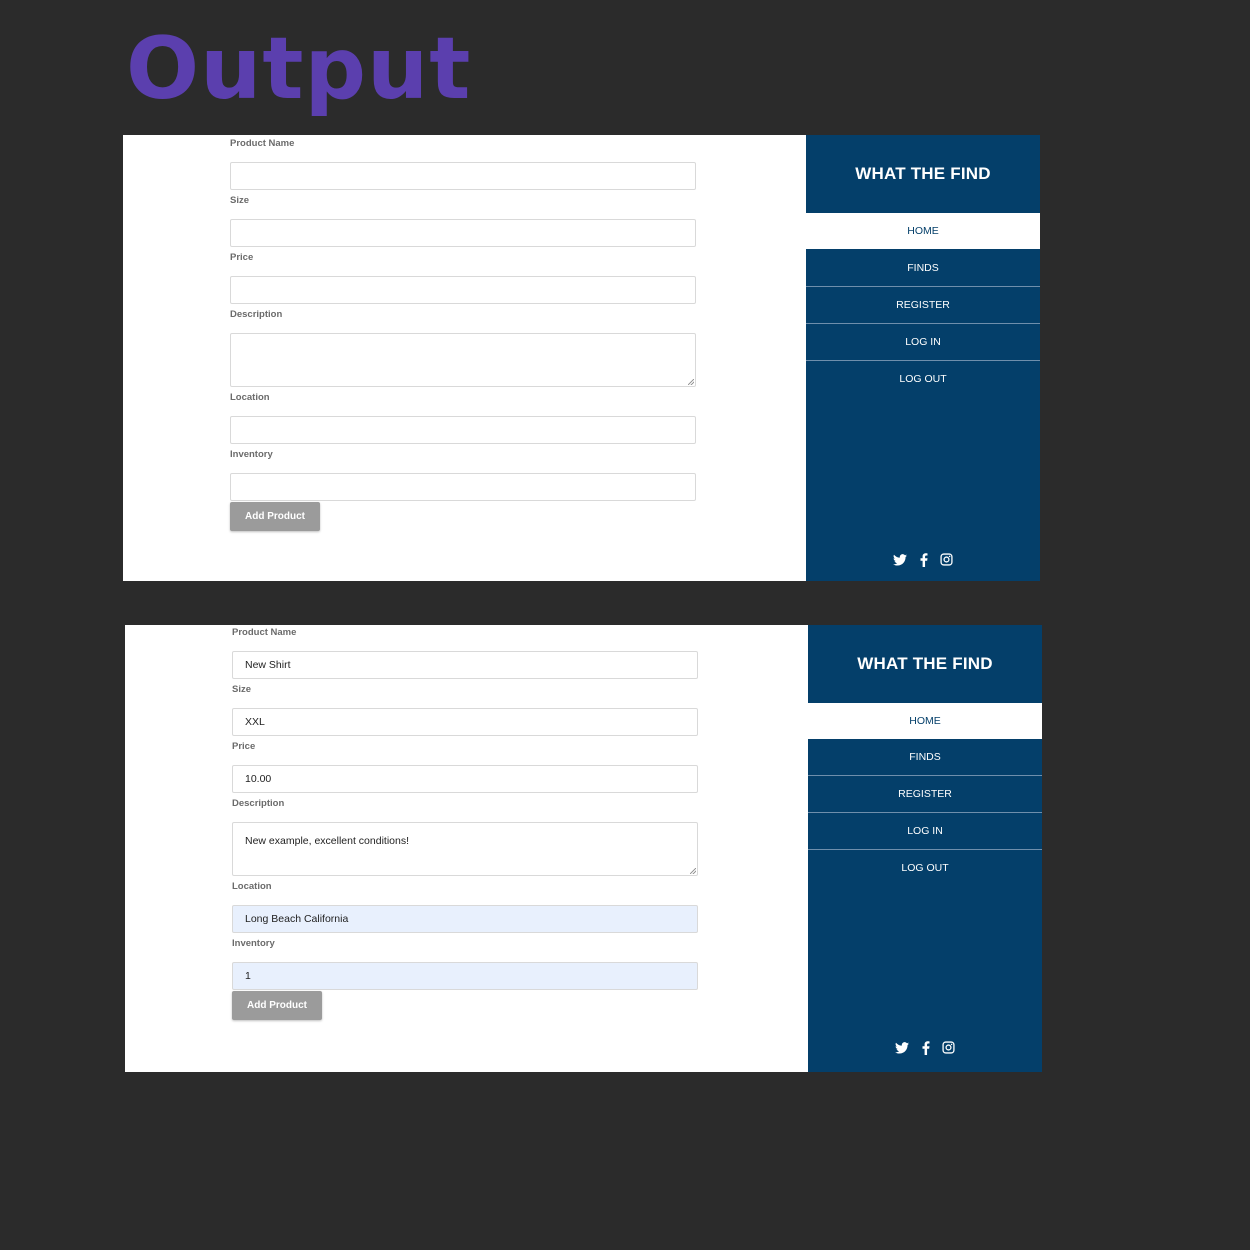 The width and height of the screenshot is (1250, 1250). What do you see at coordinates (465, 976) in the screenshot?
I see `inventory-input: 1` at bounding box center [465, 976].